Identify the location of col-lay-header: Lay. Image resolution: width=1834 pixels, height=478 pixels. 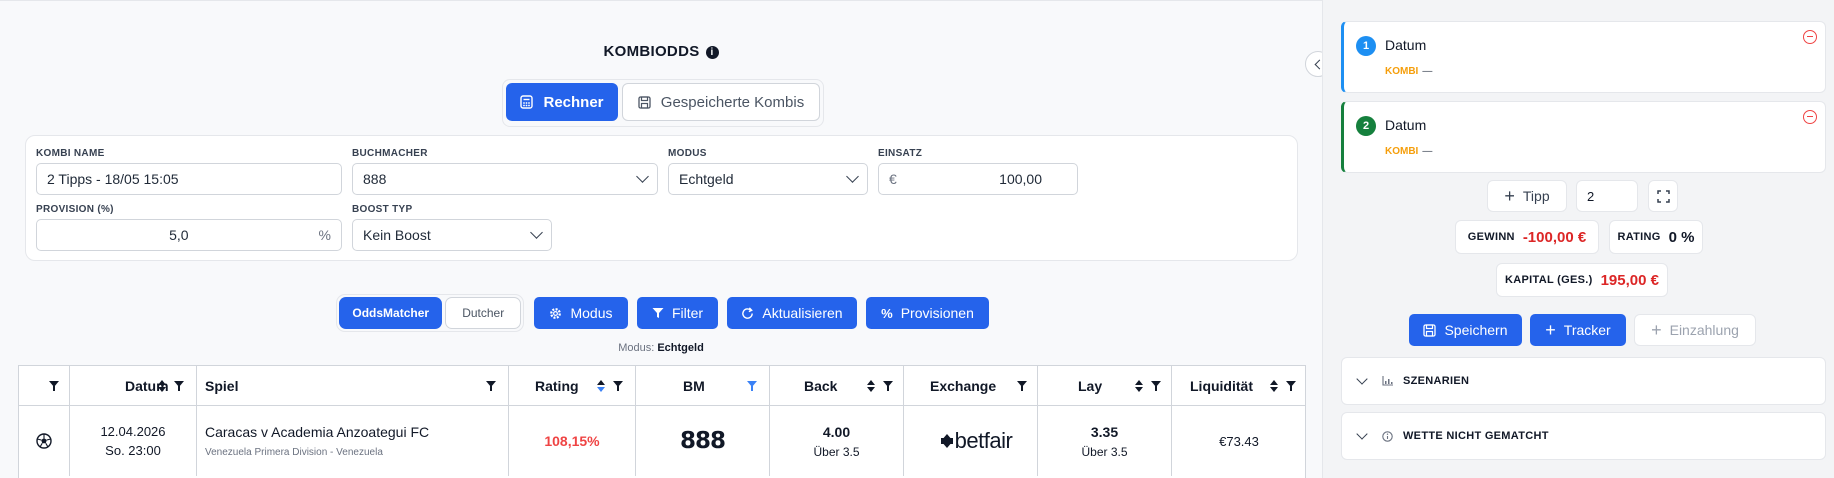
(1105, 386).